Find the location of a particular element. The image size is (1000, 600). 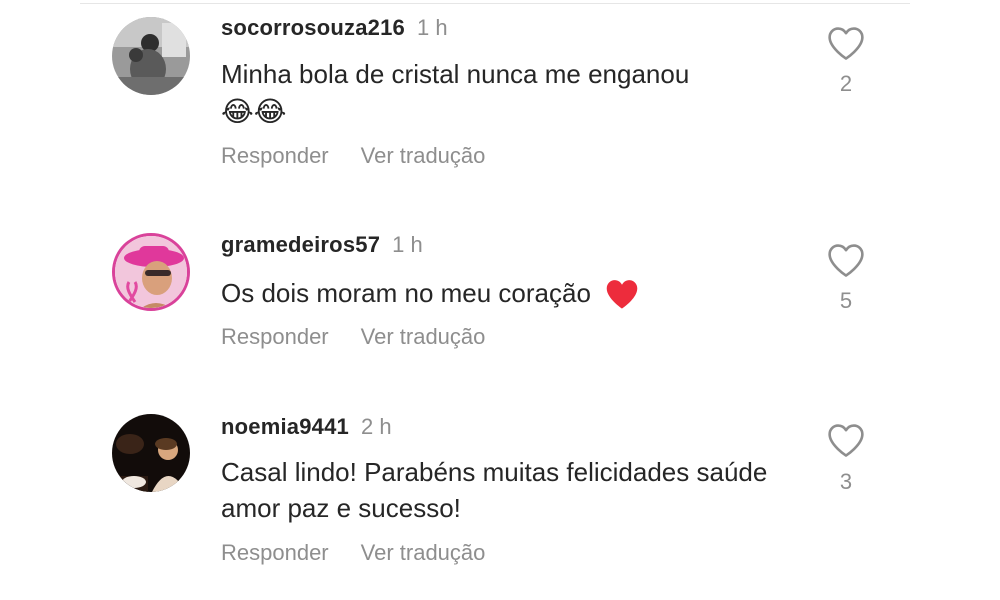

username: gramedeiros57 is located at coordinates (300, 244).